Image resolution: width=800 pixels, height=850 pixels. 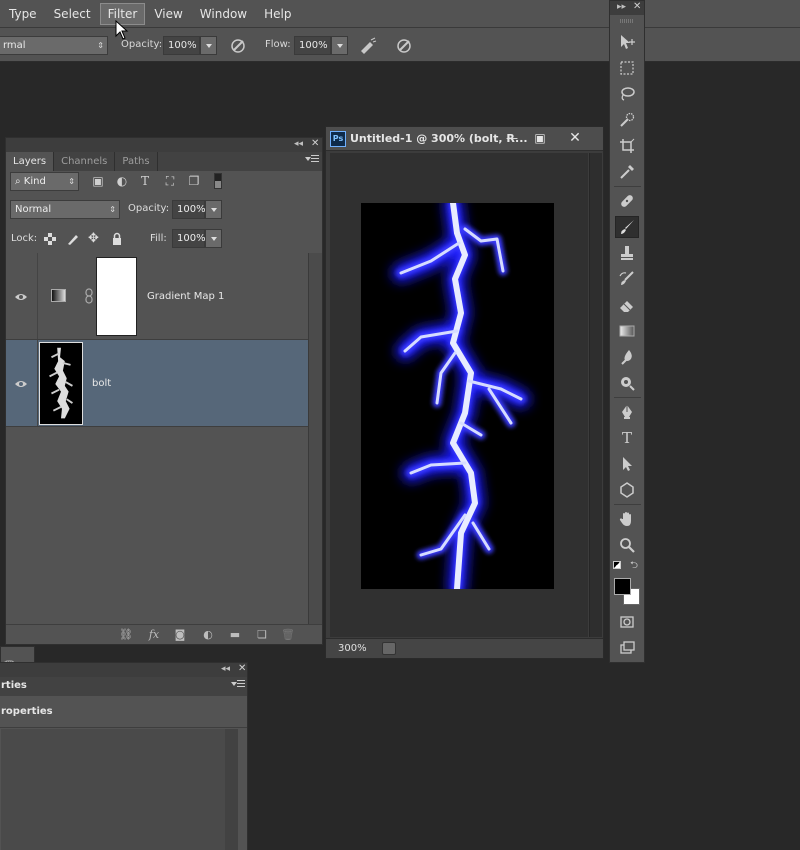 What do you see at coordinates (627, 227) in the screenshot?
I see `brush-tool` at bounding box center [627, 227].